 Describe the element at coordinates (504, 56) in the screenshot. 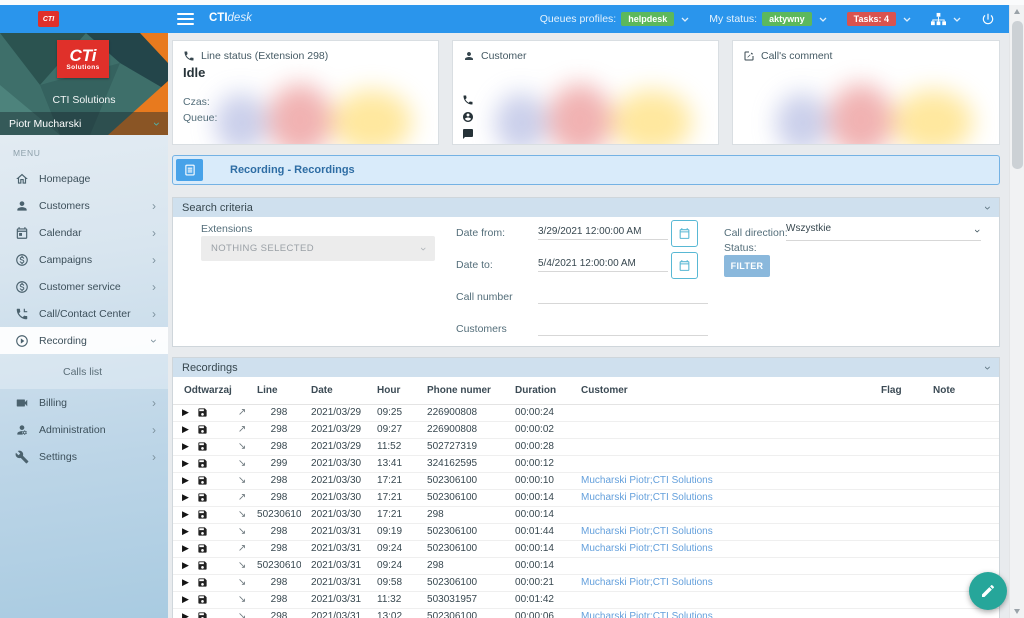

I see `customer-title: Customer` at that location.